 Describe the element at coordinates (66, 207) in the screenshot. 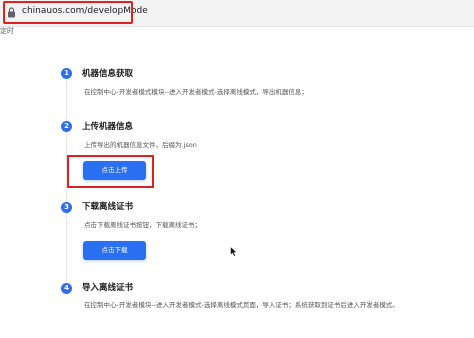

I see `step-3-number: 3` at that location.